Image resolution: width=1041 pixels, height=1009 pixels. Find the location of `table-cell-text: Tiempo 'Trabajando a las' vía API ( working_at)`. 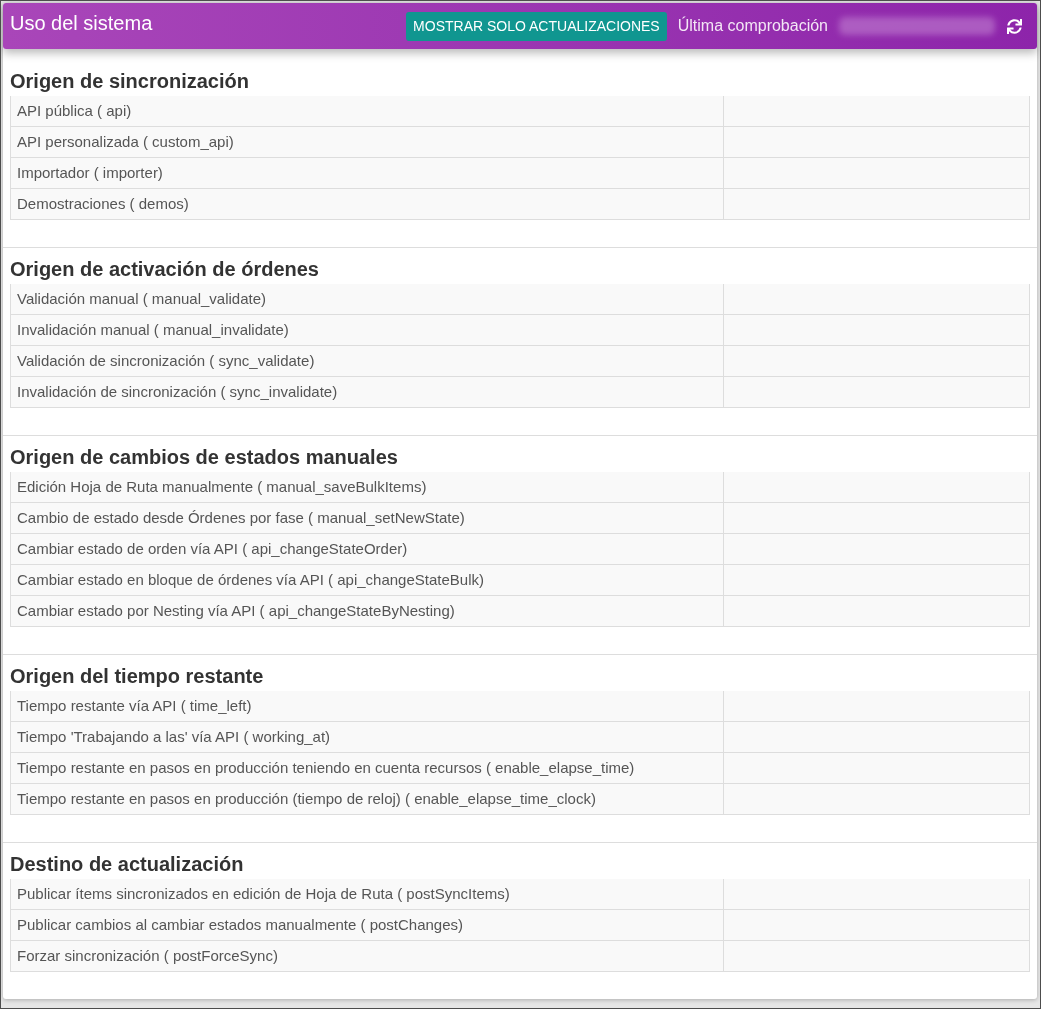

table-cell-text: Tiempo 'Trabajando a las' vía API ( working_at) is located at coordinates (174, 737).